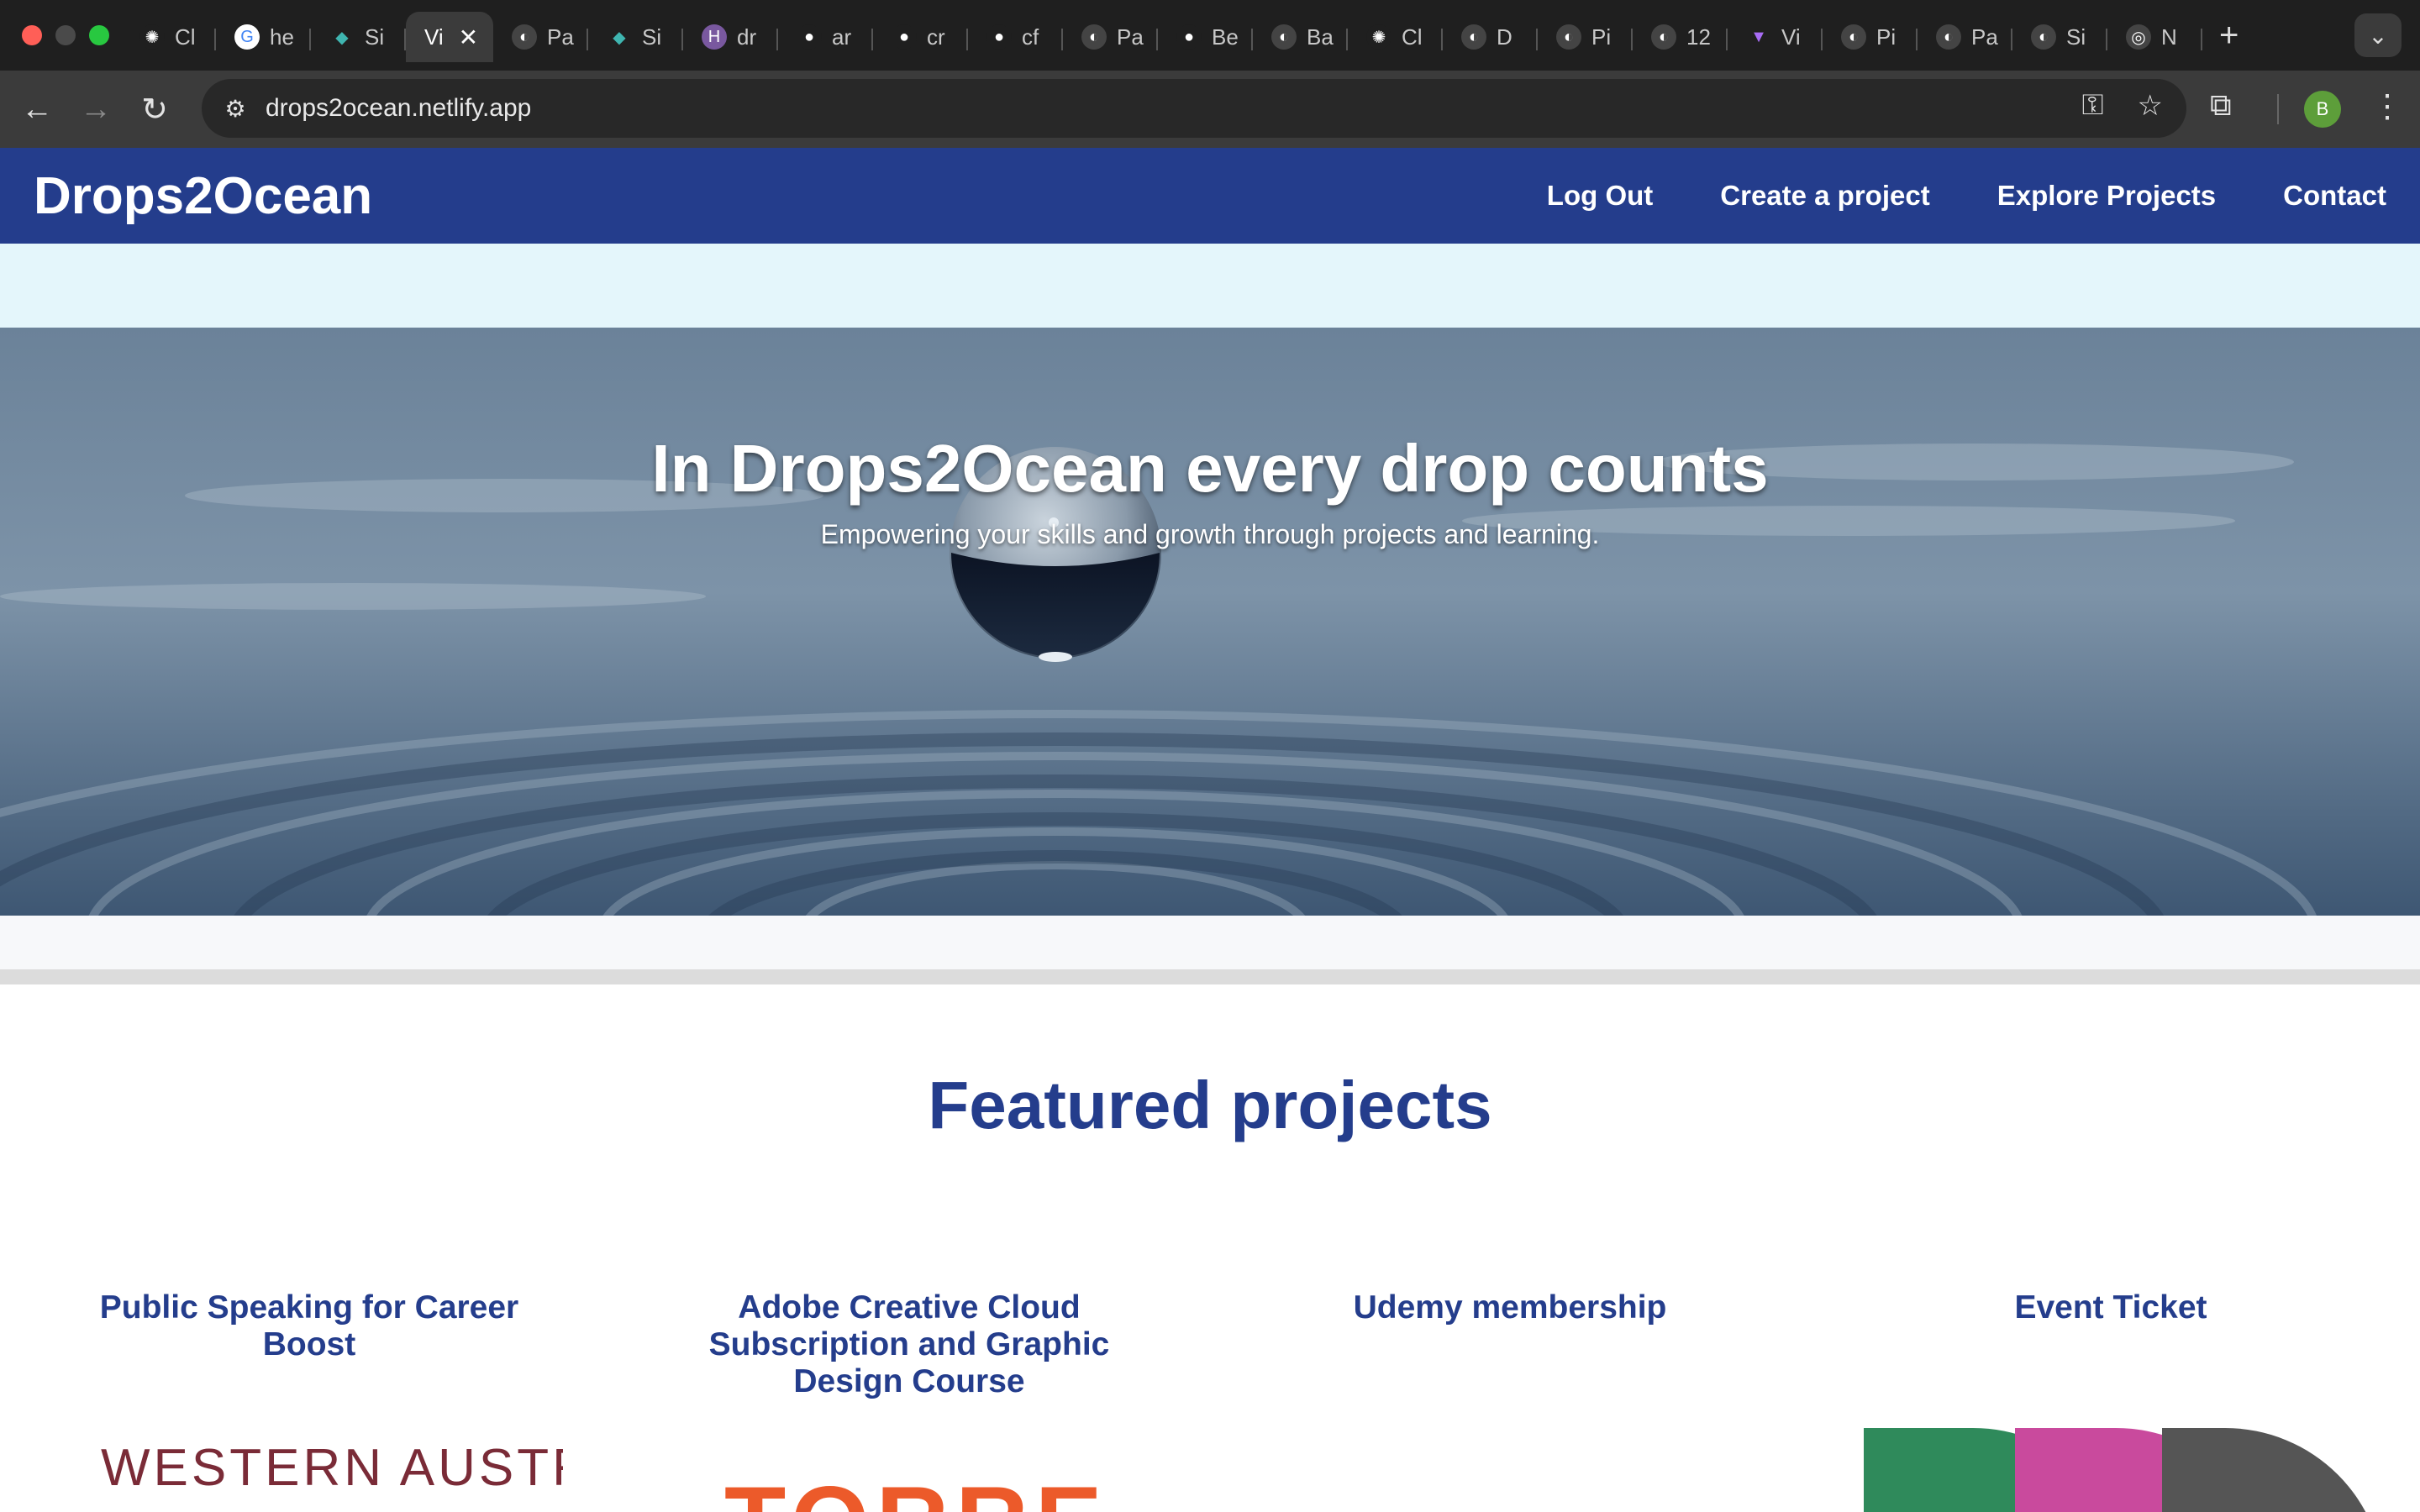 The image size is (2420, 1512). I want to click on project-image-torre: TORRE, so click(938, 1495).